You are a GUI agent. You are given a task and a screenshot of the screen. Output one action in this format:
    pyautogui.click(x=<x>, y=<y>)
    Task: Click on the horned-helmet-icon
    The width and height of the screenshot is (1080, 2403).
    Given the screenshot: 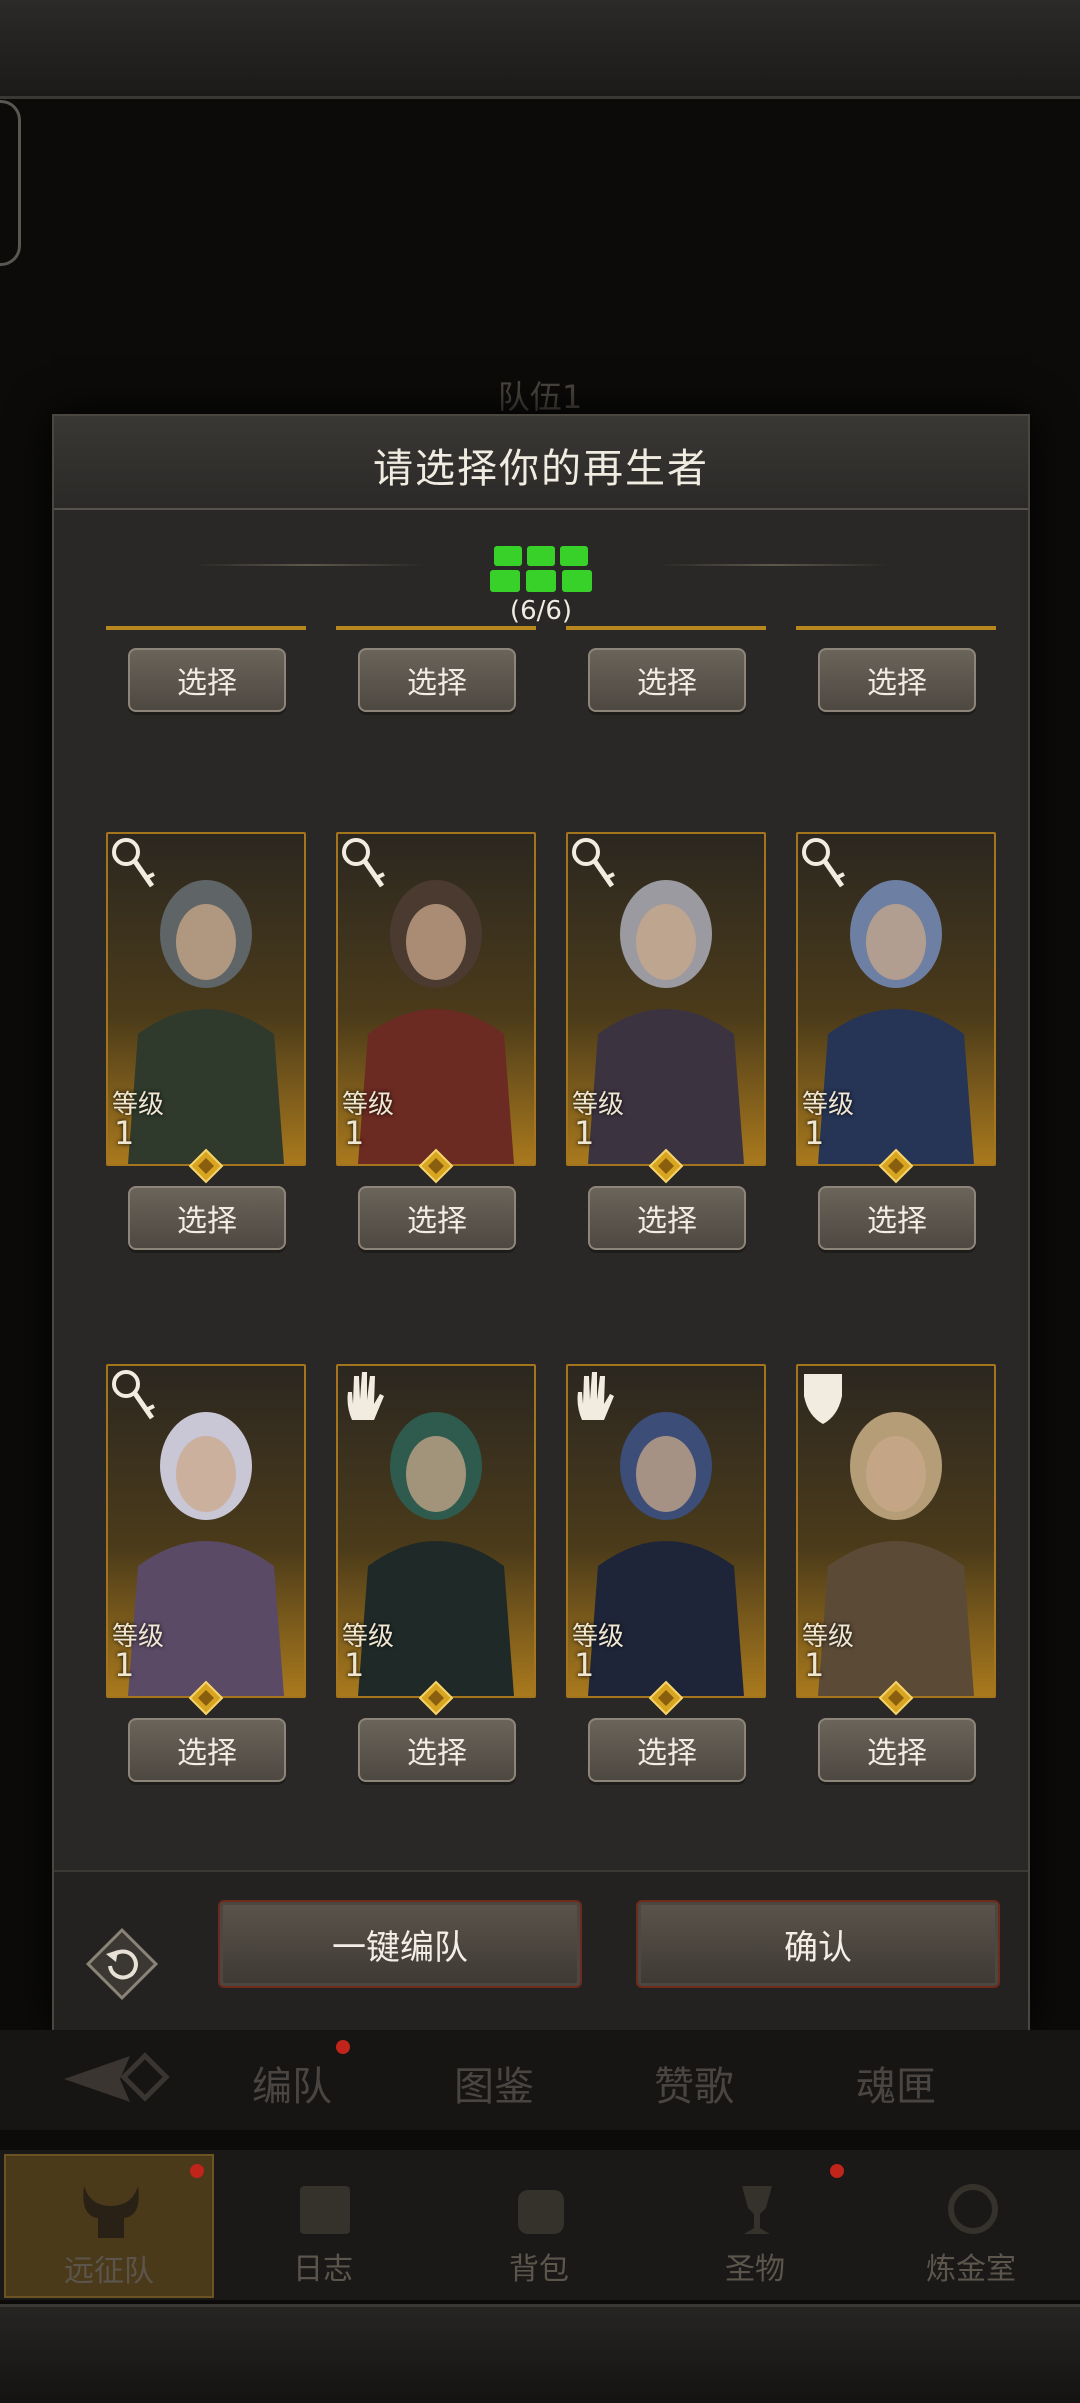 What is the action you would take?
    pyautogui.click(x=111, y=2212)
    